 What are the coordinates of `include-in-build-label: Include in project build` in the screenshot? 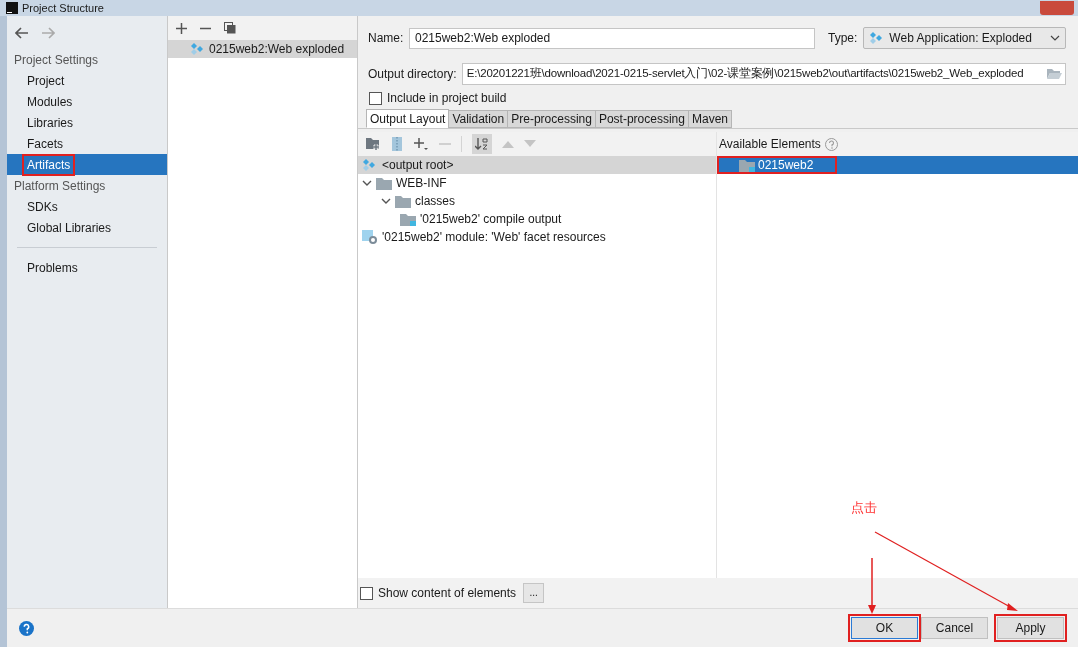 It's located at (447, 98).